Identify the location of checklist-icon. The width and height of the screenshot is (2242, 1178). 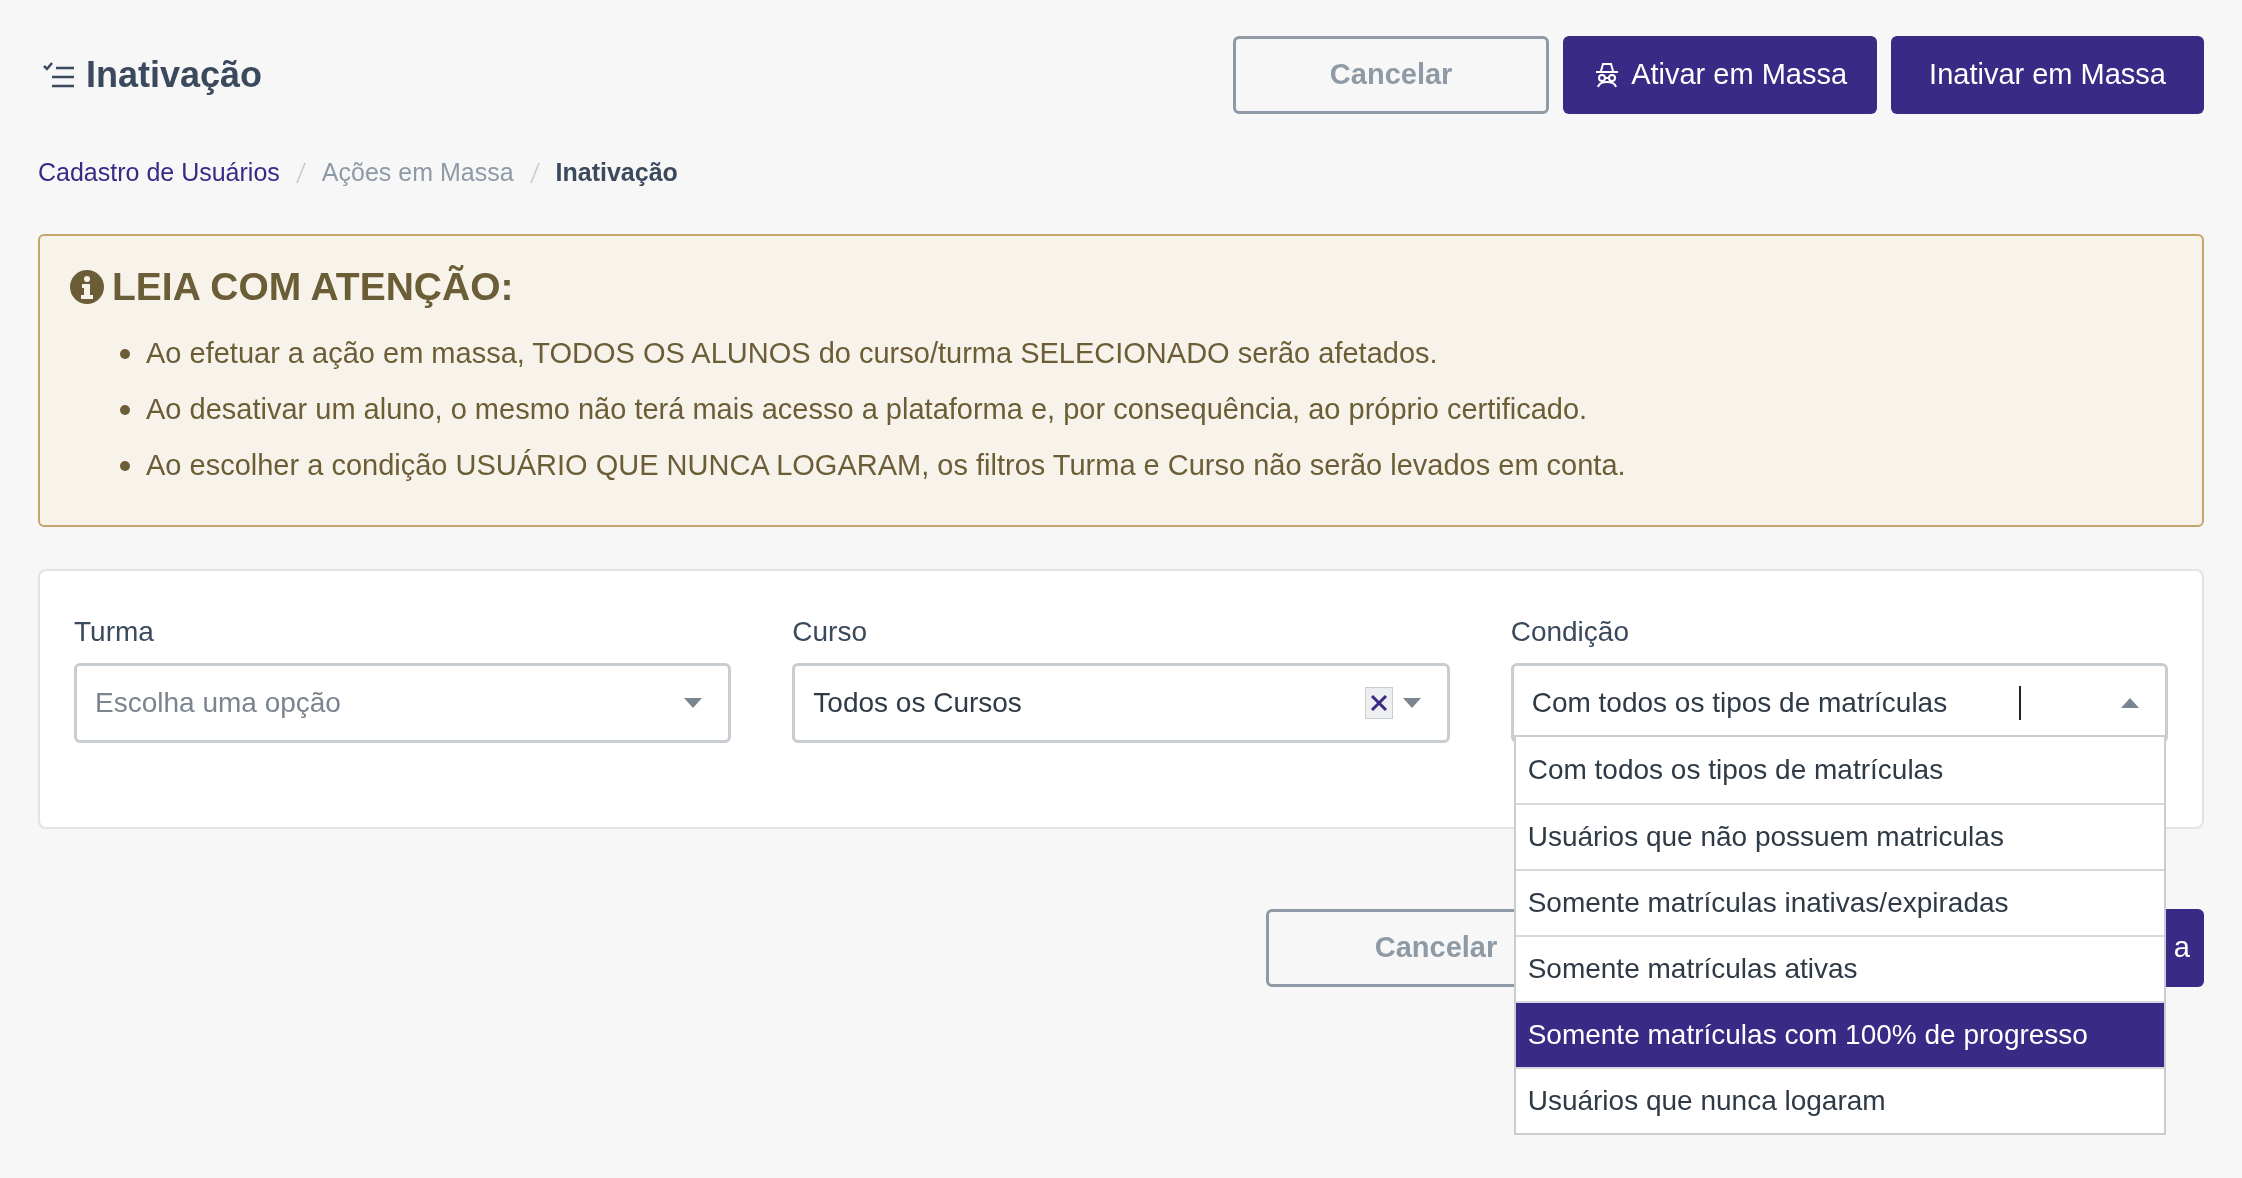
(59, 75).